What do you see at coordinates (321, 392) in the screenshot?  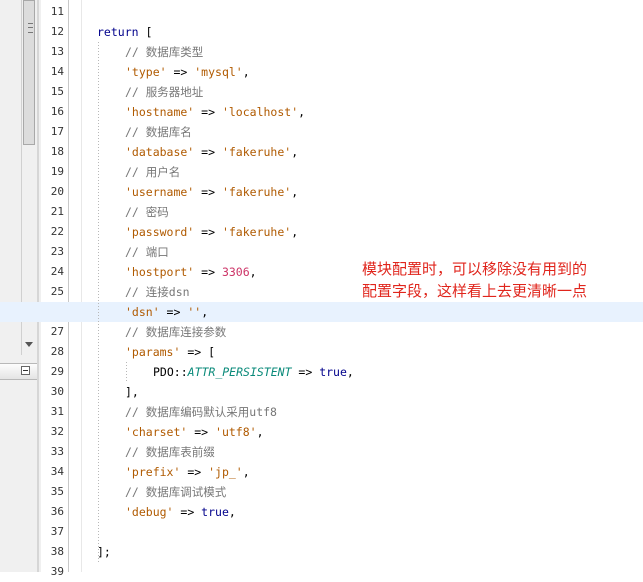 I see `code-line: ],` at bounding box center [321, 392].